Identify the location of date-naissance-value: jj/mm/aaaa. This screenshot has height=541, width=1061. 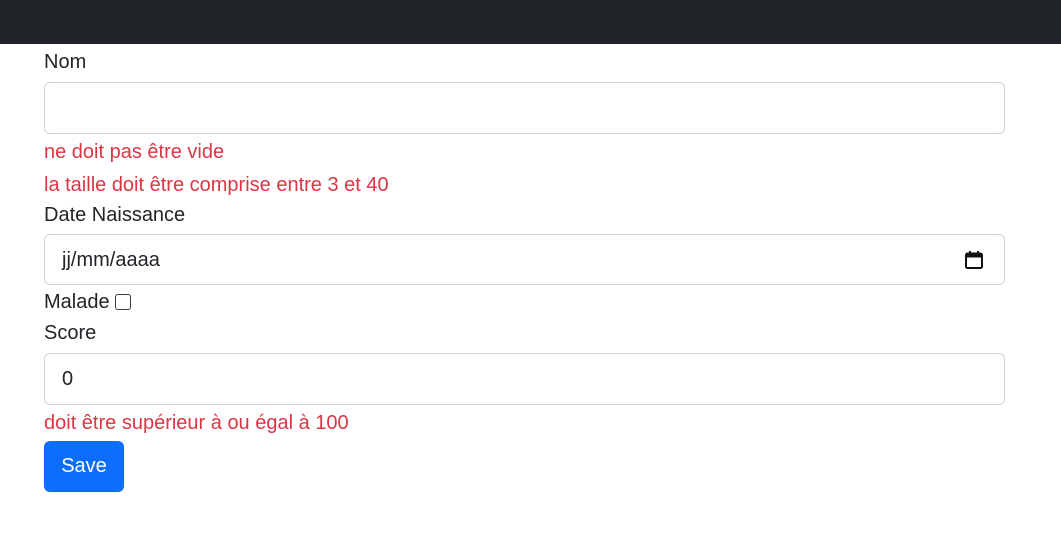
(111, 260).